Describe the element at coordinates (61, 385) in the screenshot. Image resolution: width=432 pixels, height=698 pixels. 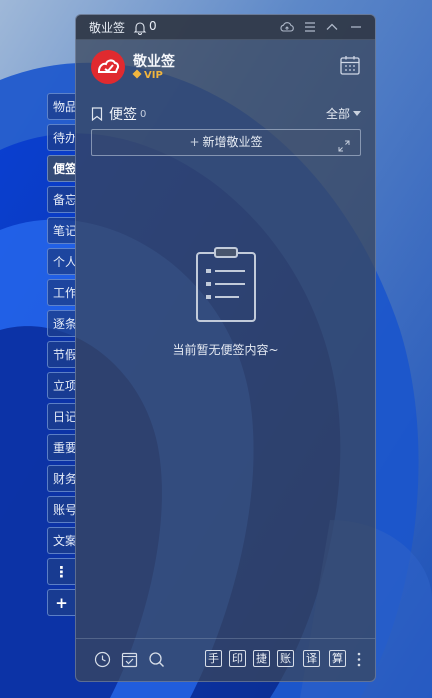
I see `side-tab-lixiang: 立项` at that location.